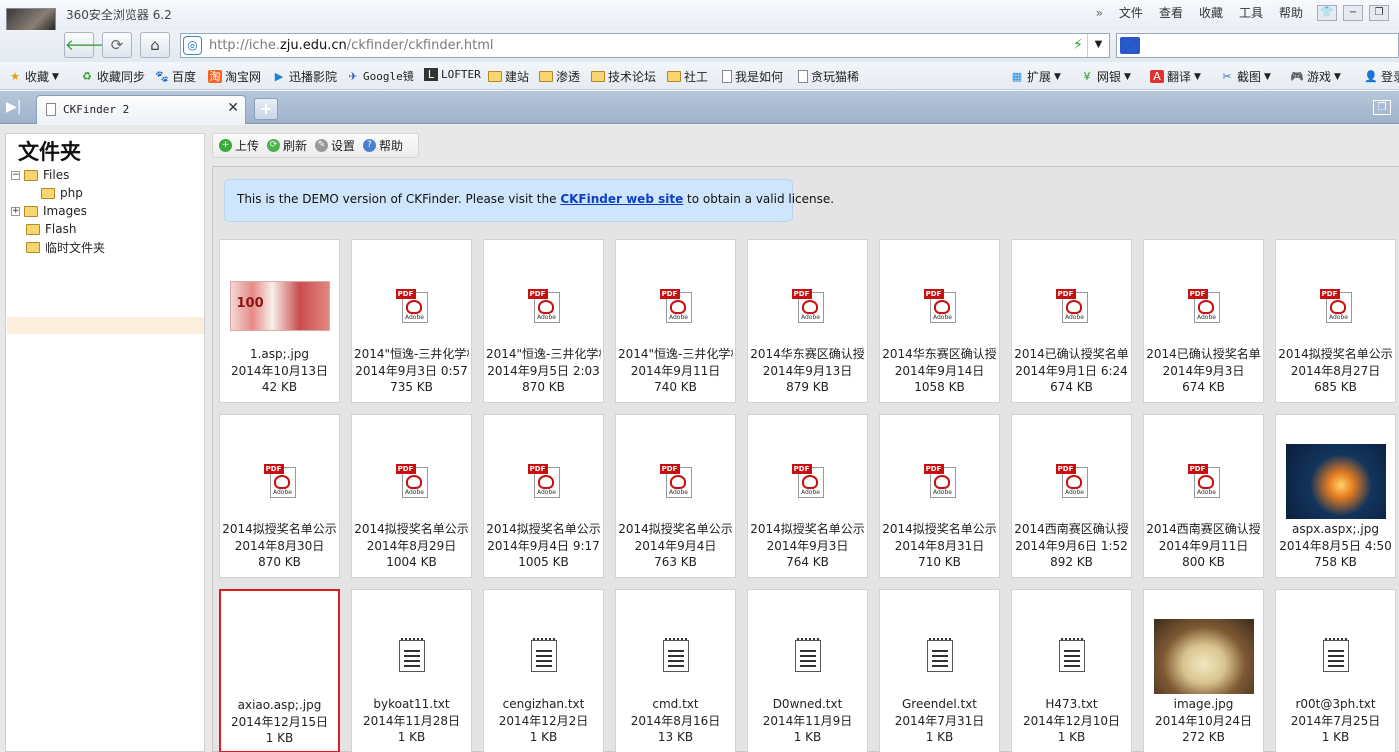  I want to click on ckfinder-website-link: CKFinder web site, so click(621, 199).